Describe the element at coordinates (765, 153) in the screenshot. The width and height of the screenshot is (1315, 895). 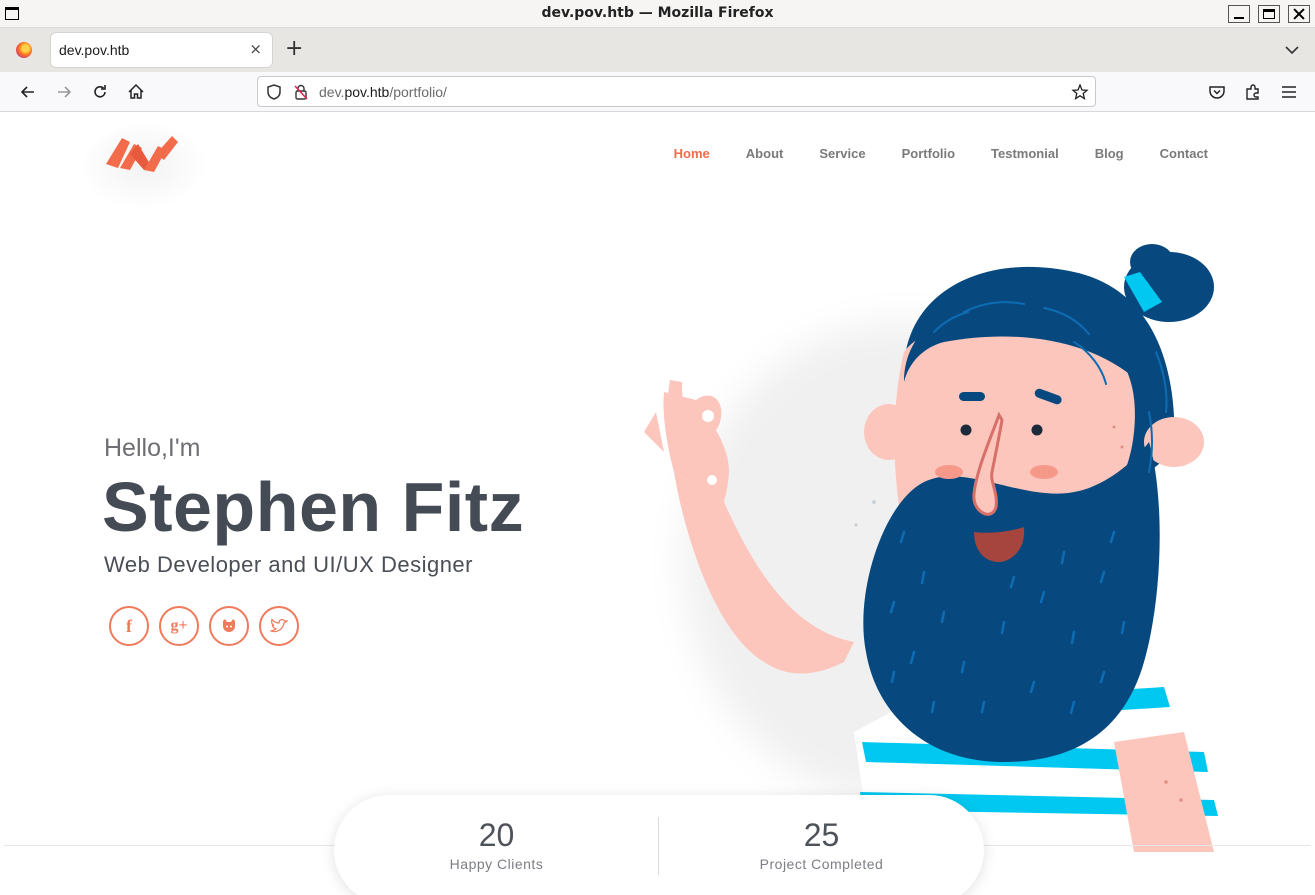
I see `nav-link-about: About` at that location.